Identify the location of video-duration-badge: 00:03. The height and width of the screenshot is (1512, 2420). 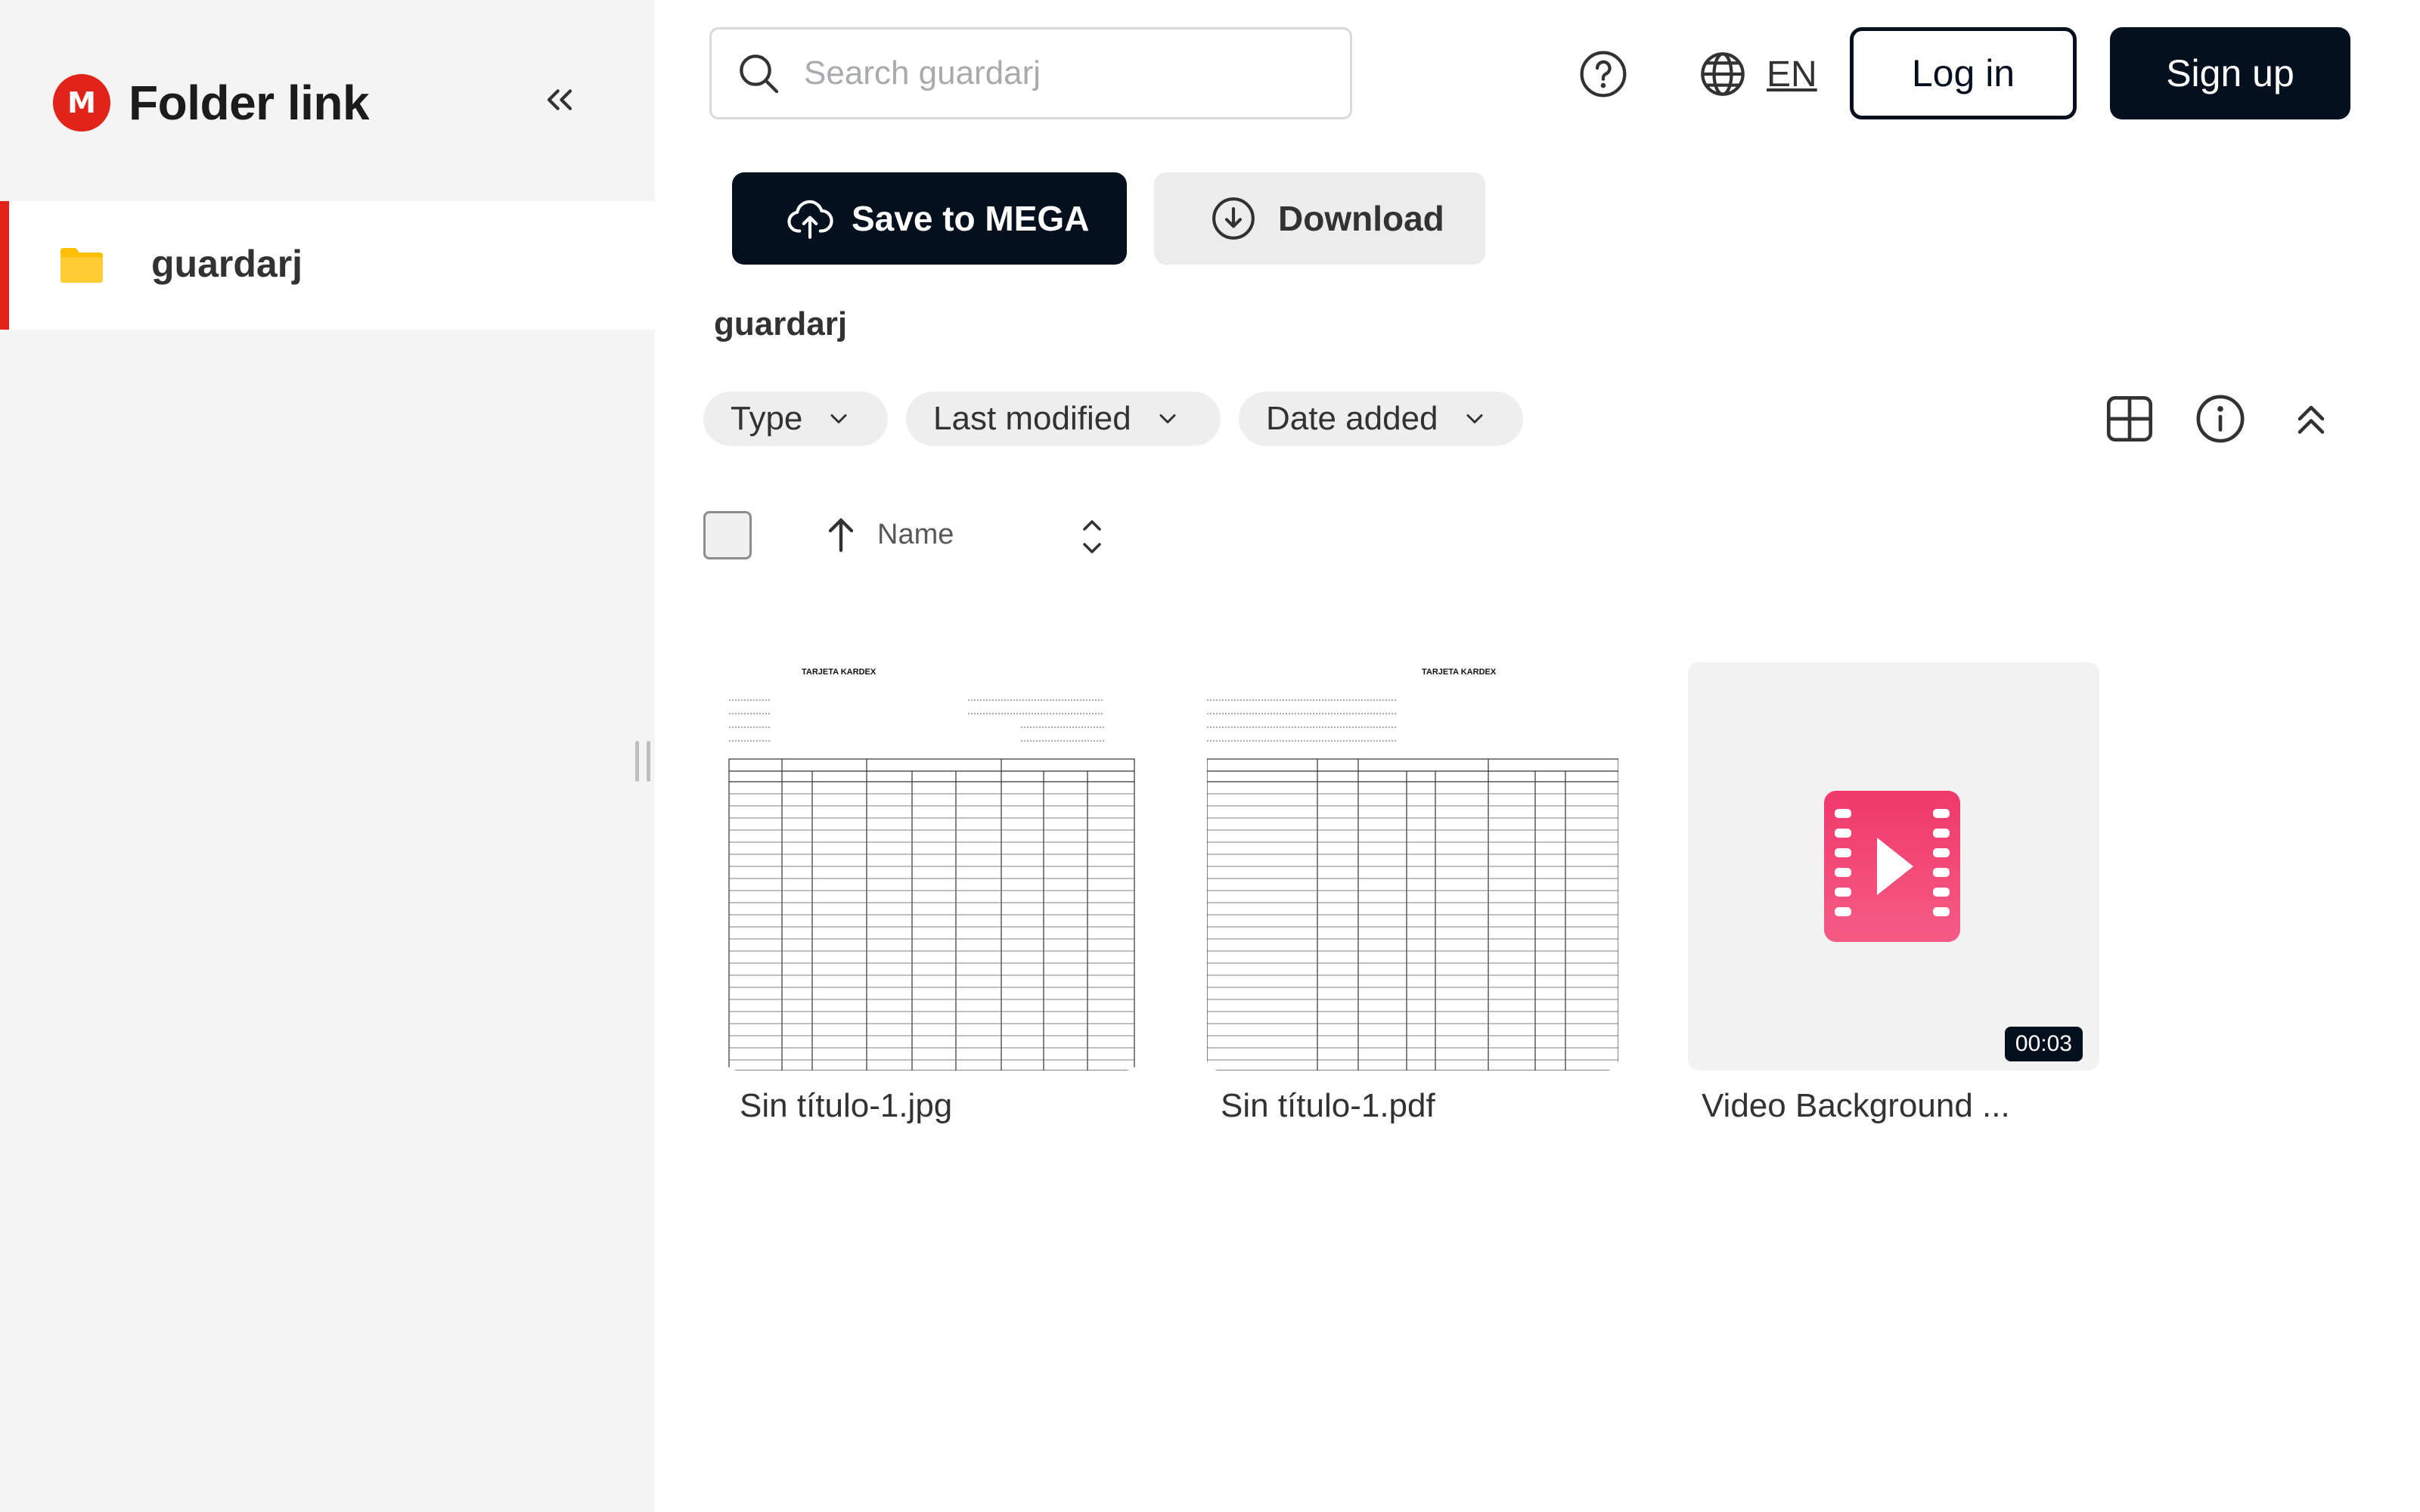
(2043, 1044).